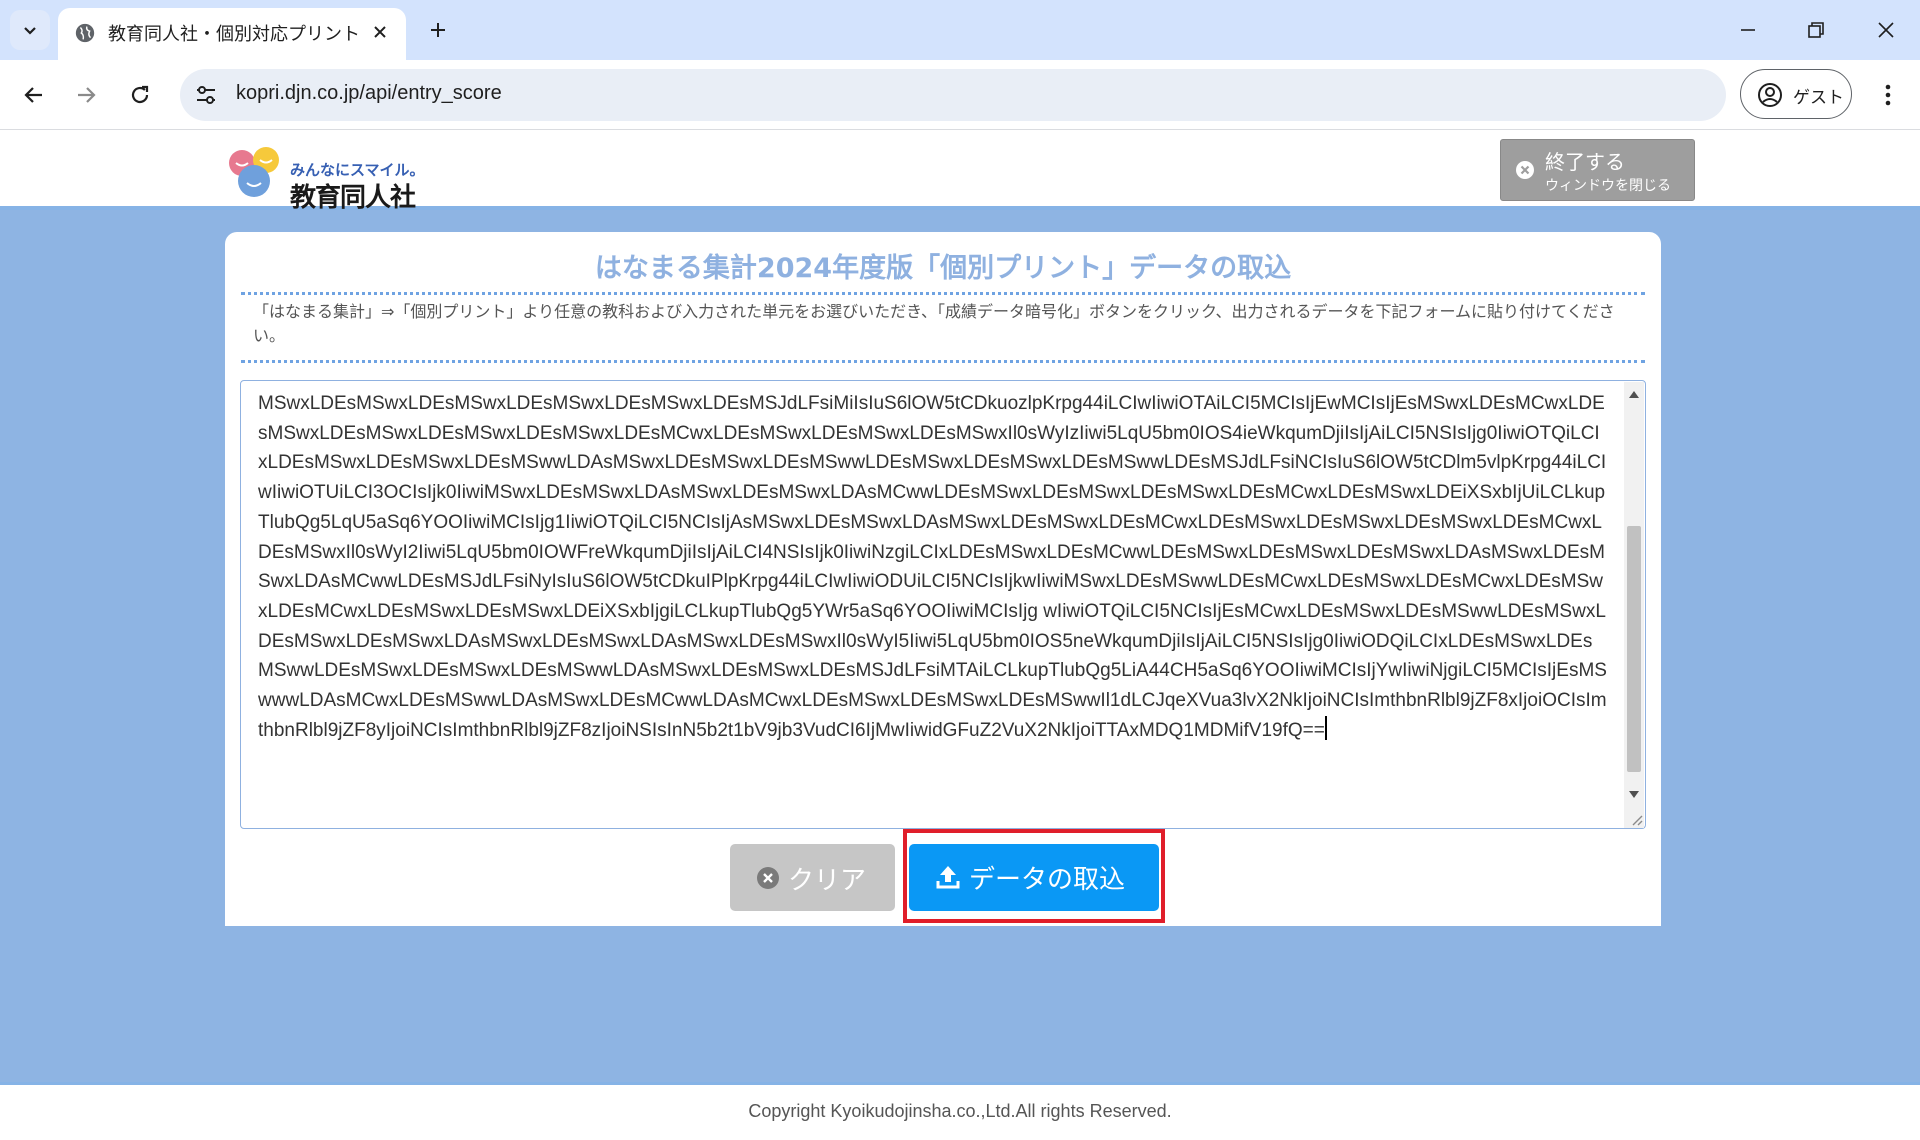  I want to click on minimize-icon, so click(1748, 30).